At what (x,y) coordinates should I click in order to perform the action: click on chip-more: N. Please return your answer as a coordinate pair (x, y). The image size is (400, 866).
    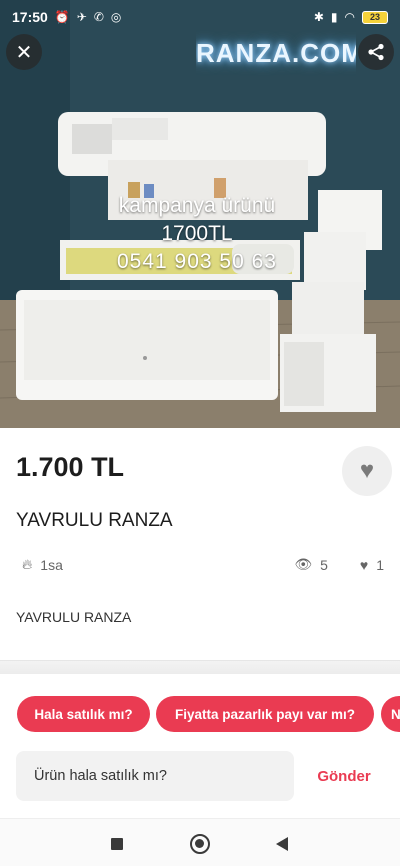
    Looking at the image, I should click on (390, 714).